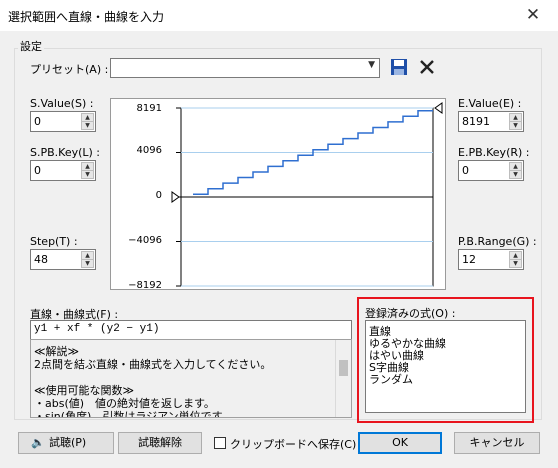 The width and height of the screenshot is (558, 468). Describe the element at coordinates (38, 442) in the screenshot. I see `speaker-icon: 🔈` at that location.